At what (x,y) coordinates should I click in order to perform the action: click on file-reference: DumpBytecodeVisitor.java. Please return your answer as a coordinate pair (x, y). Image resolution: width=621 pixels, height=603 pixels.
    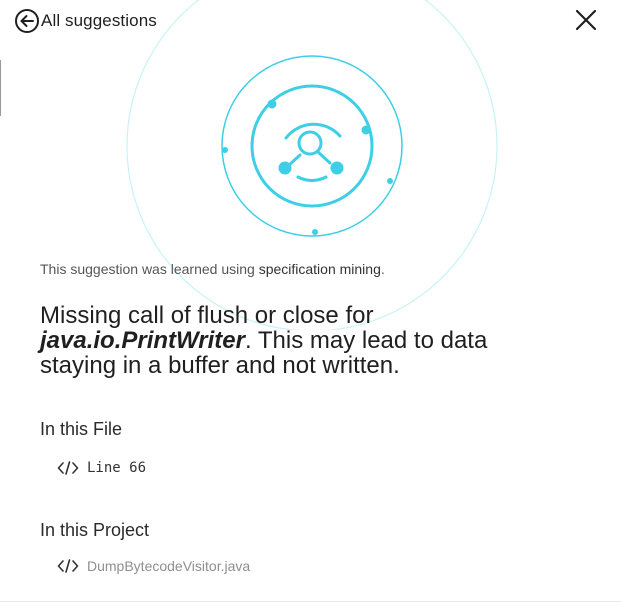
    Looking at the image, I should click on (169, 566).